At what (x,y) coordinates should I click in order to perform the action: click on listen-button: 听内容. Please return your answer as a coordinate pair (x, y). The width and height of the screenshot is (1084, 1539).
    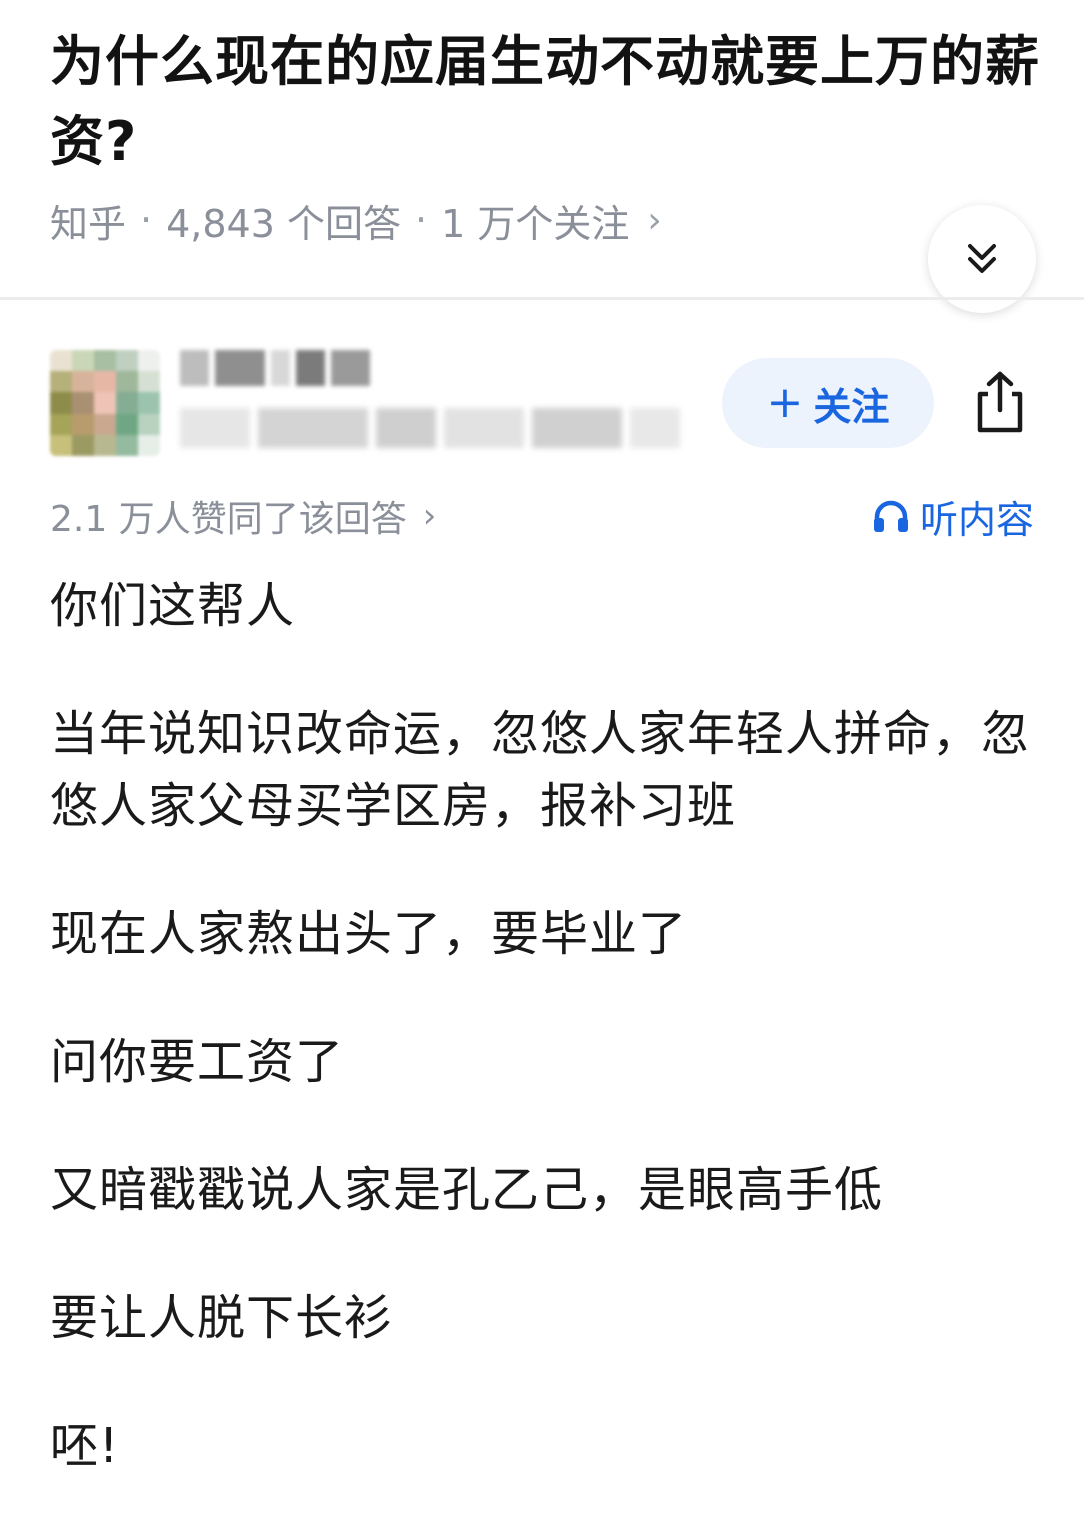
    Looking at the image, I should click on (953, 516).